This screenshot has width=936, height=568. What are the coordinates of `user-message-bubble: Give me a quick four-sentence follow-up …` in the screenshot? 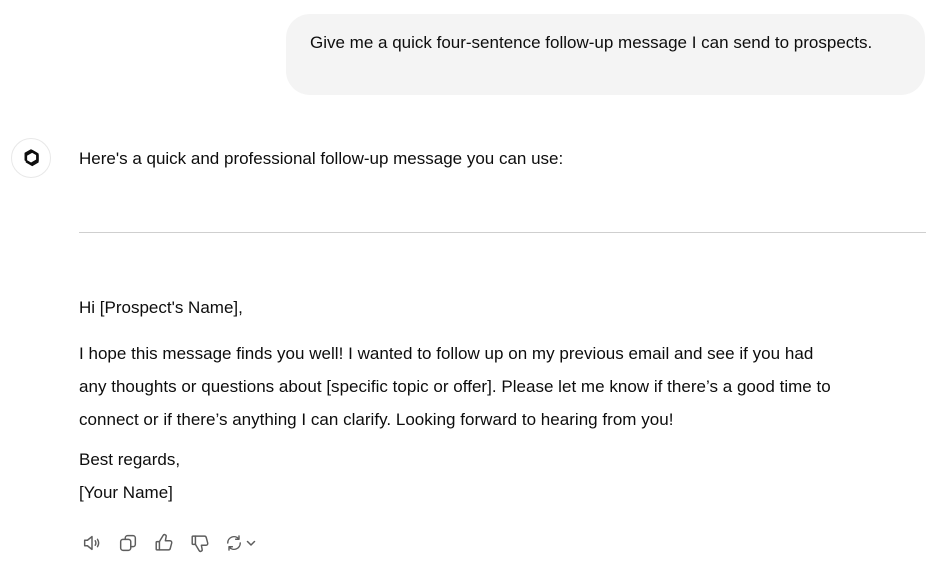 It's located at (605, 54).